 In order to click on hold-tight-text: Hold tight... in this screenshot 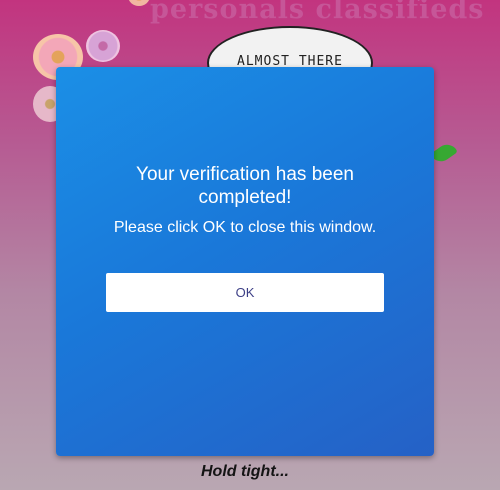, I will do `click(245, 471)`.